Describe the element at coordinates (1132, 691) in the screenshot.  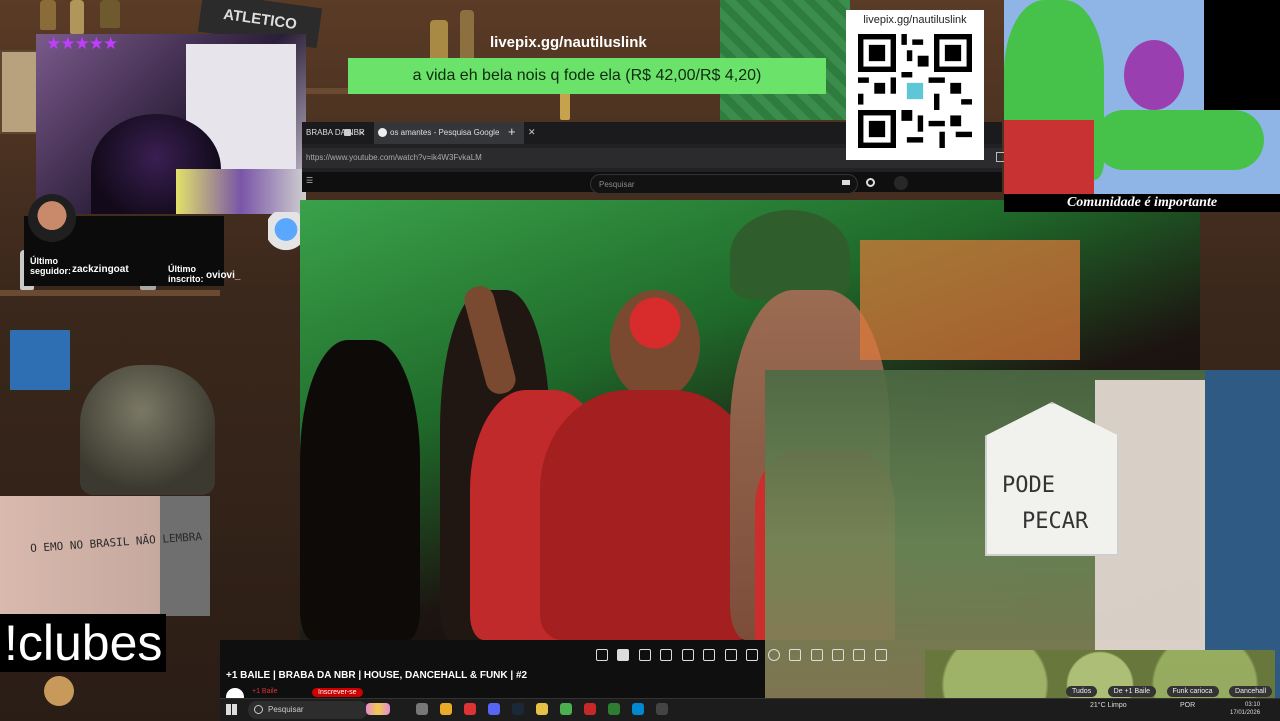
I see `chip-channel: De +1 Baile` at that location.